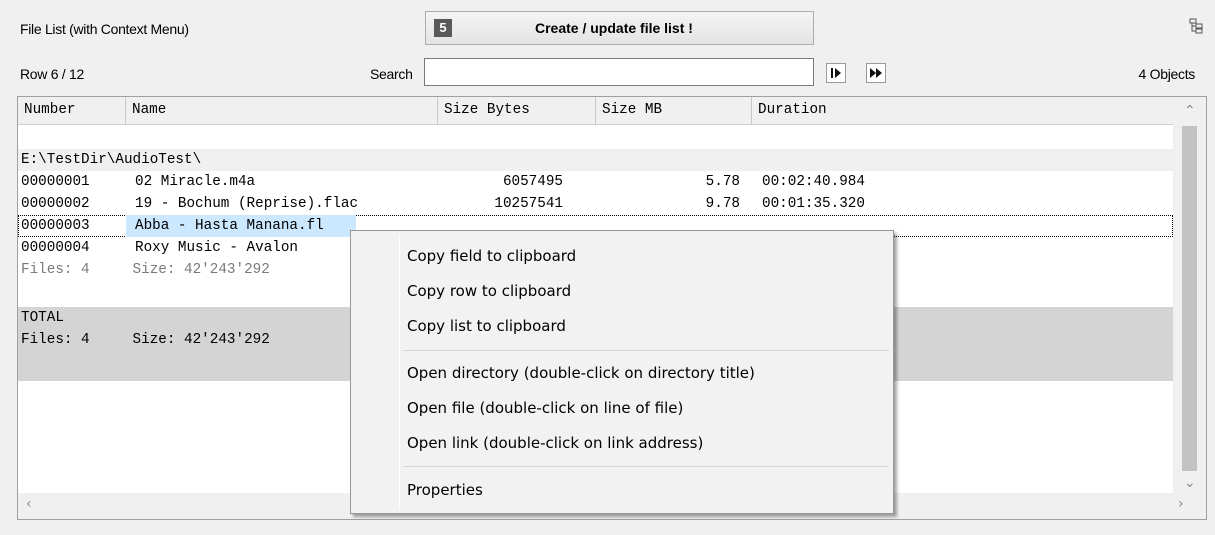 This screenshot has width=1215, height=535. Describe the element at coordinates (217, 248) in the screenshot. I see `cell-name: Roxy Music - Avalon` at that location.